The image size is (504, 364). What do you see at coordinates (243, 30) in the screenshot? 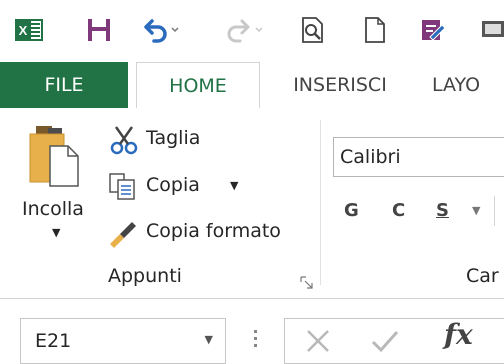
I see `redo-icon` at bounding box center [243, 30].